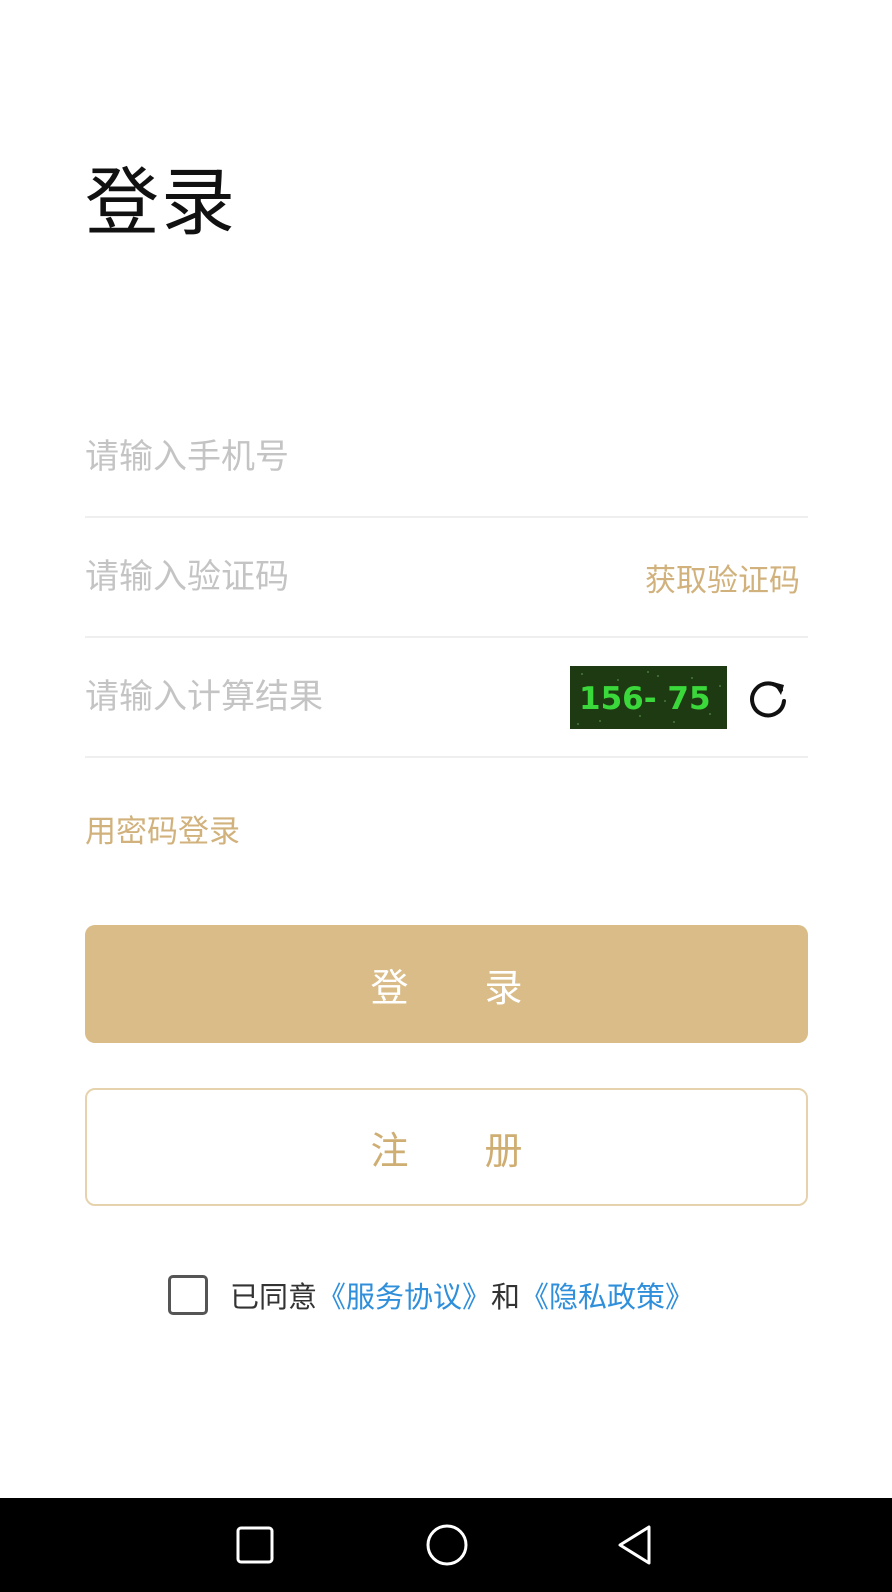 This screenshot has width=892, height=1592. I want to click on phone-field, so click(446, 458).